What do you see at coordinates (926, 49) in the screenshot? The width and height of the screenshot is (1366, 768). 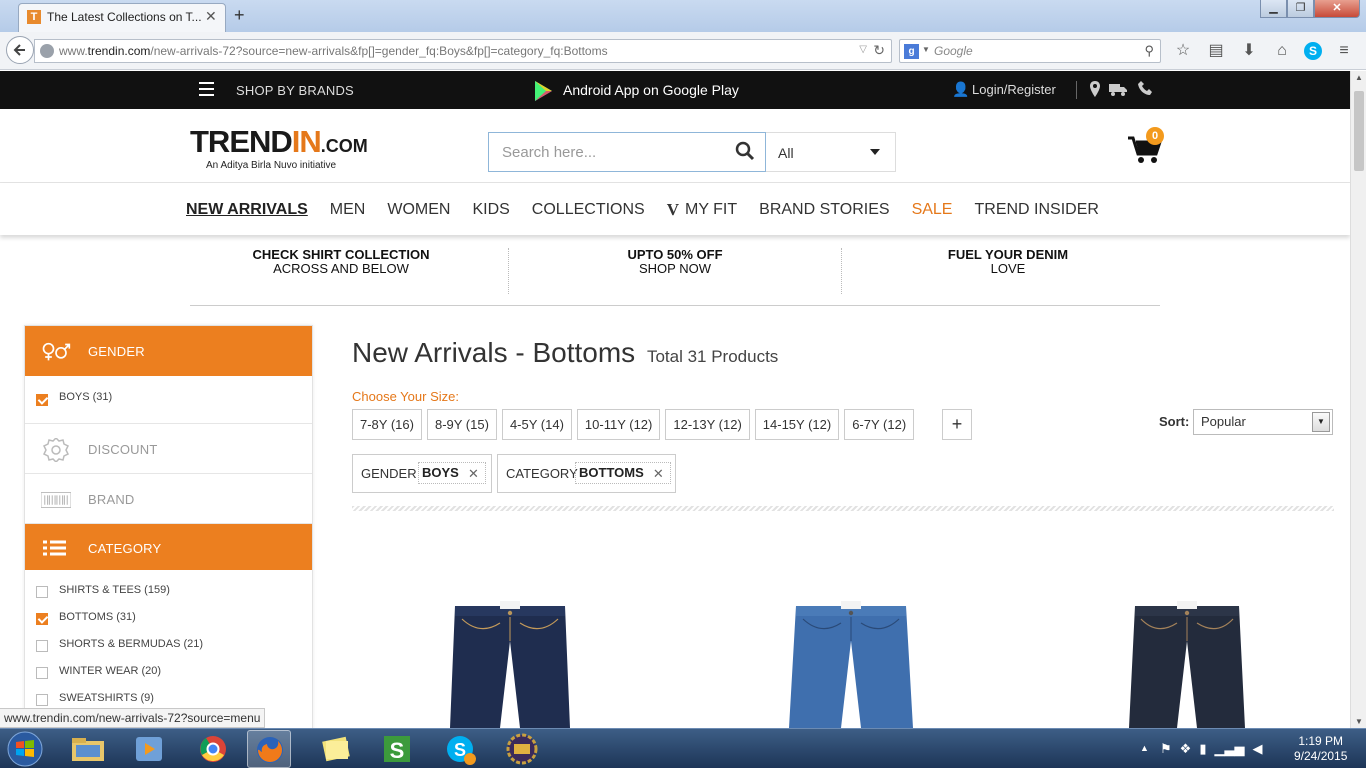 I see `search-engine-caret-icon: ▼` at bounding box center [926, 49].